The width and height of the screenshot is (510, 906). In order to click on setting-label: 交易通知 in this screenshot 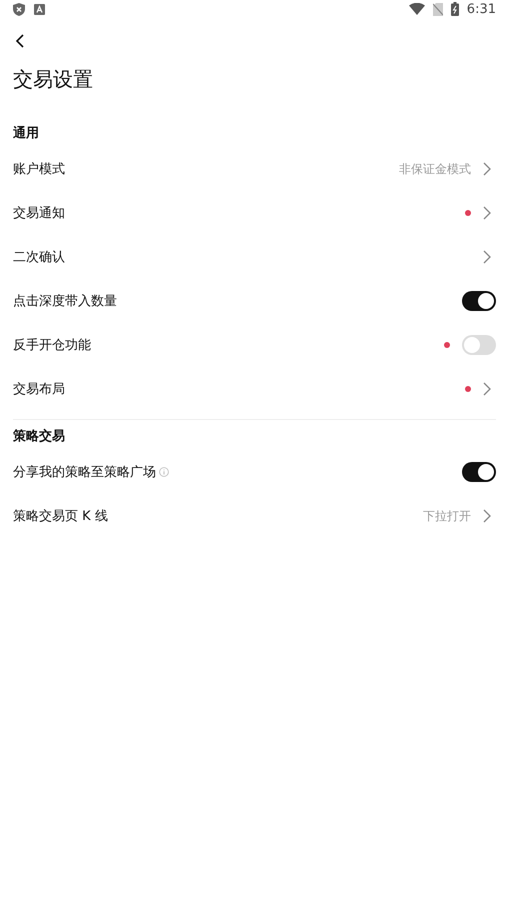, I will do `click(39, 213)`.